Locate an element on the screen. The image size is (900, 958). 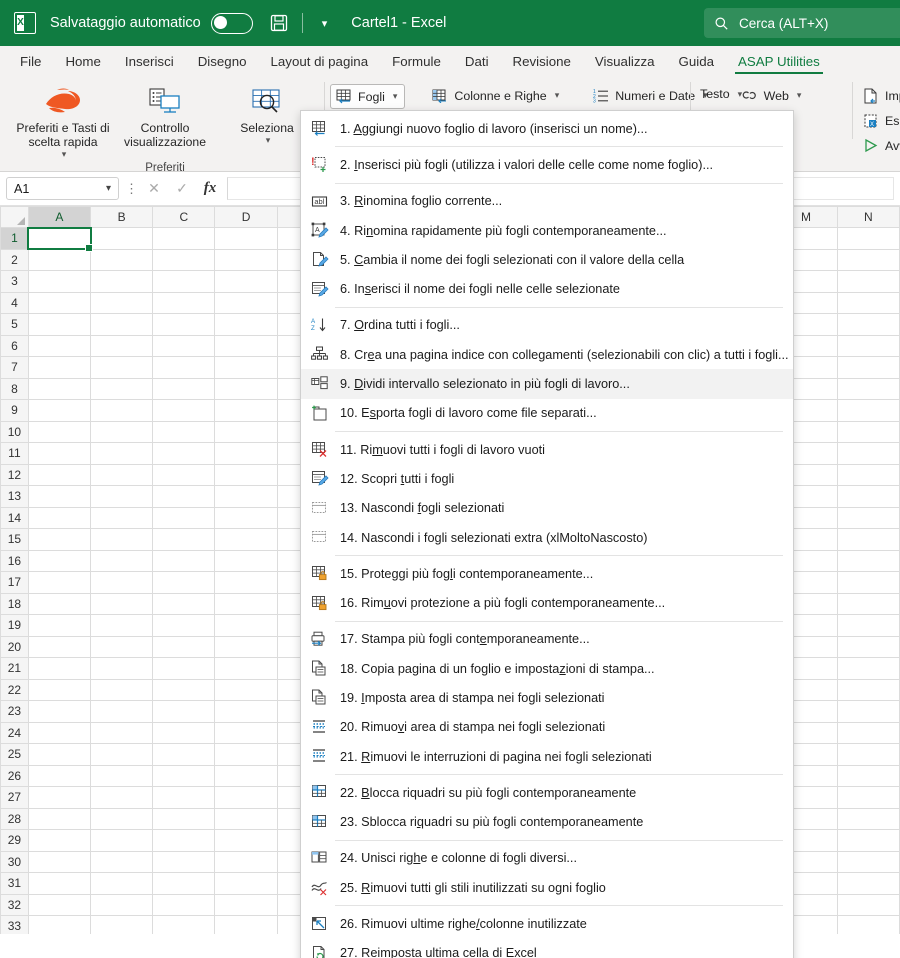
name-box: A1 ▾ is located at coordinates (62, 188).